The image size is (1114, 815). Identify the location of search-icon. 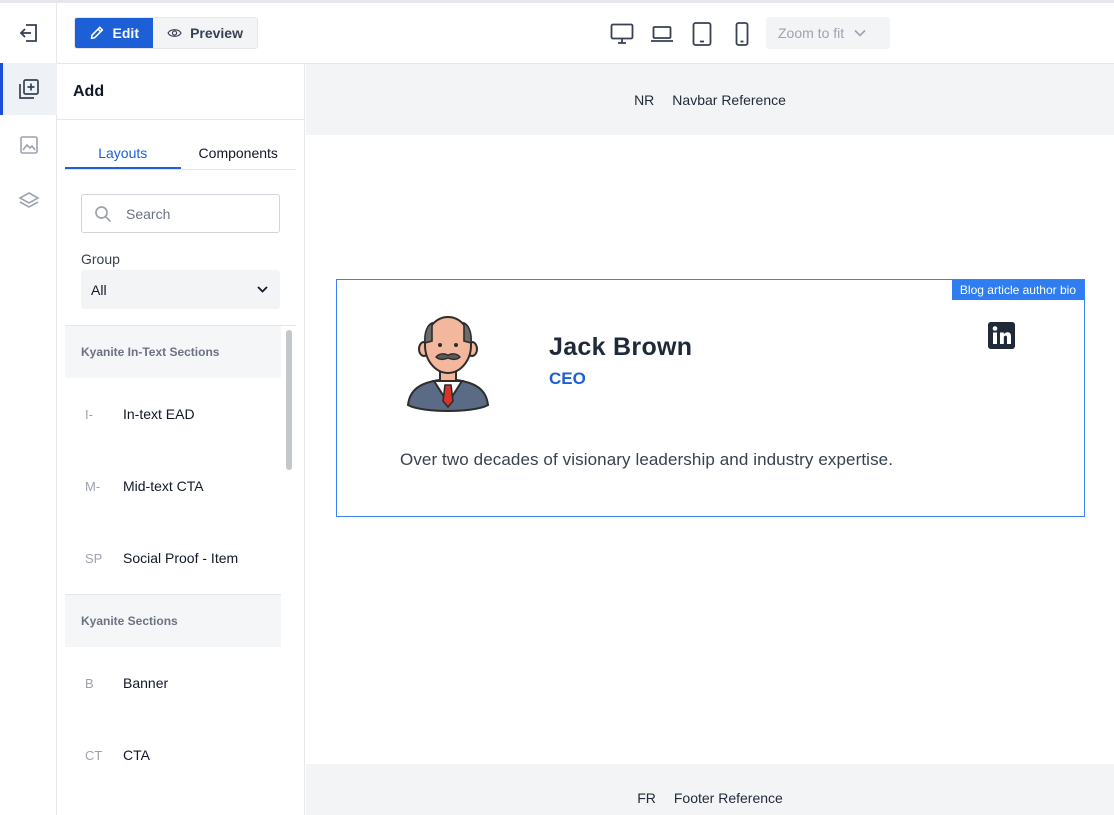
(103, 213).